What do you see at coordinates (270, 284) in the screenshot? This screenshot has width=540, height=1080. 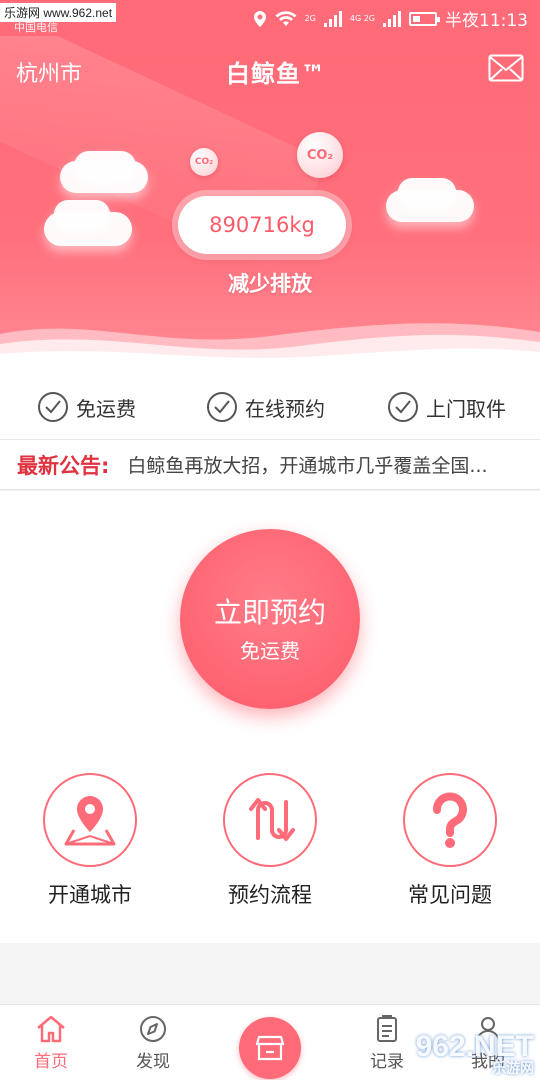 I see `emission-caption: 减少排放` at bounding box center [270, 284].